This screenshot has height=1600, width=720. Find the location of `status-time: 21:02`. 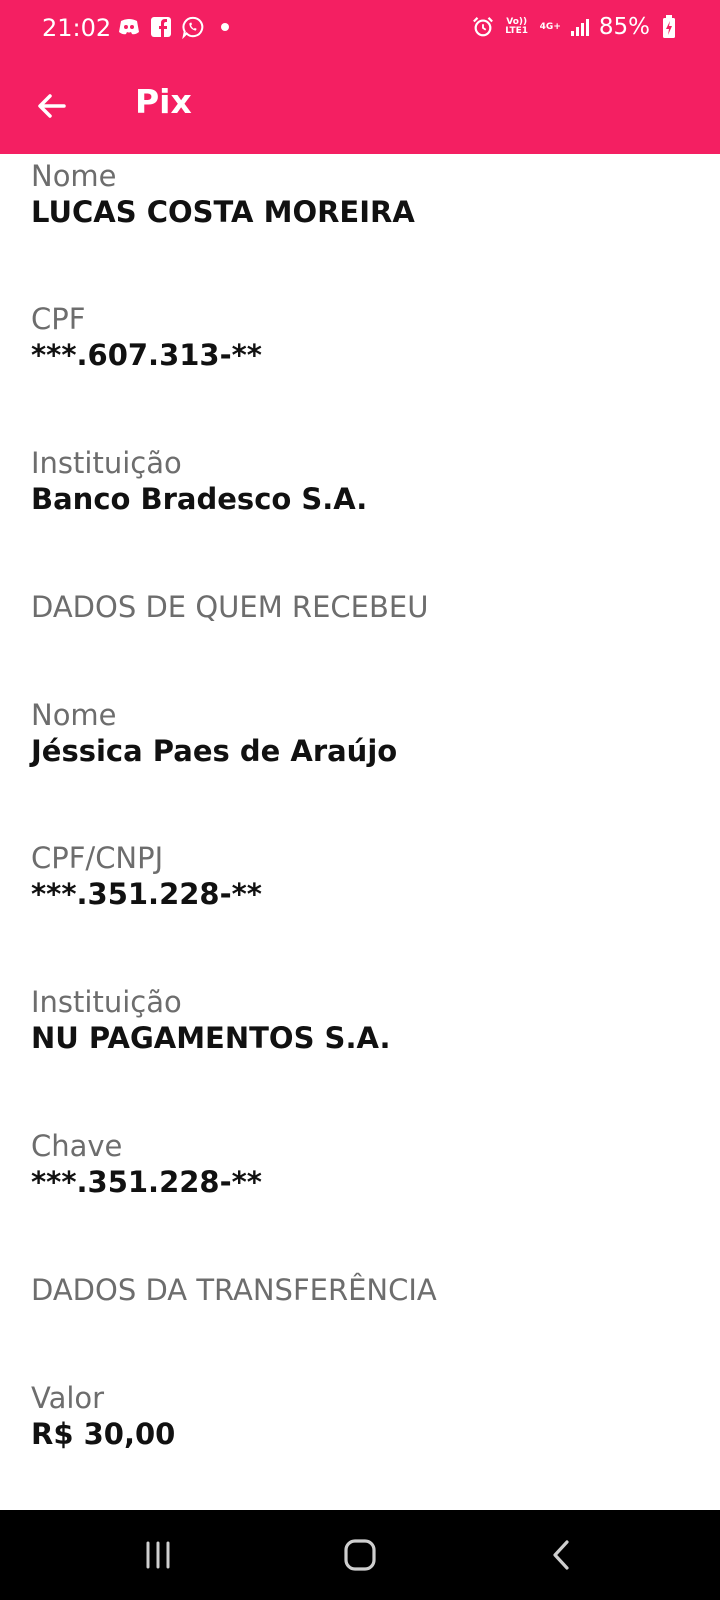

status-time: 21:02 is located at coordinates (77, 28).